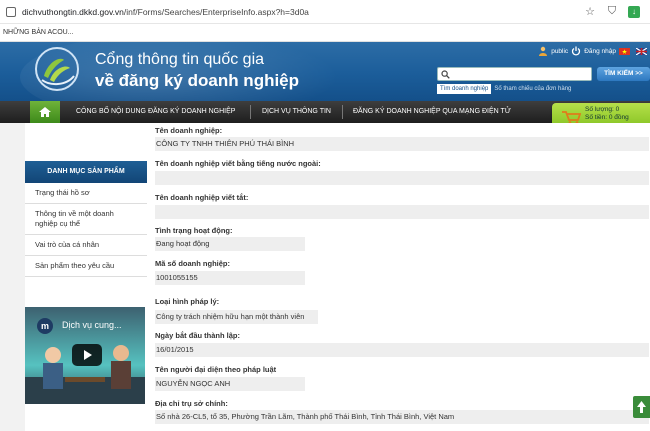  I want to click on home-button, so click(45, 112).